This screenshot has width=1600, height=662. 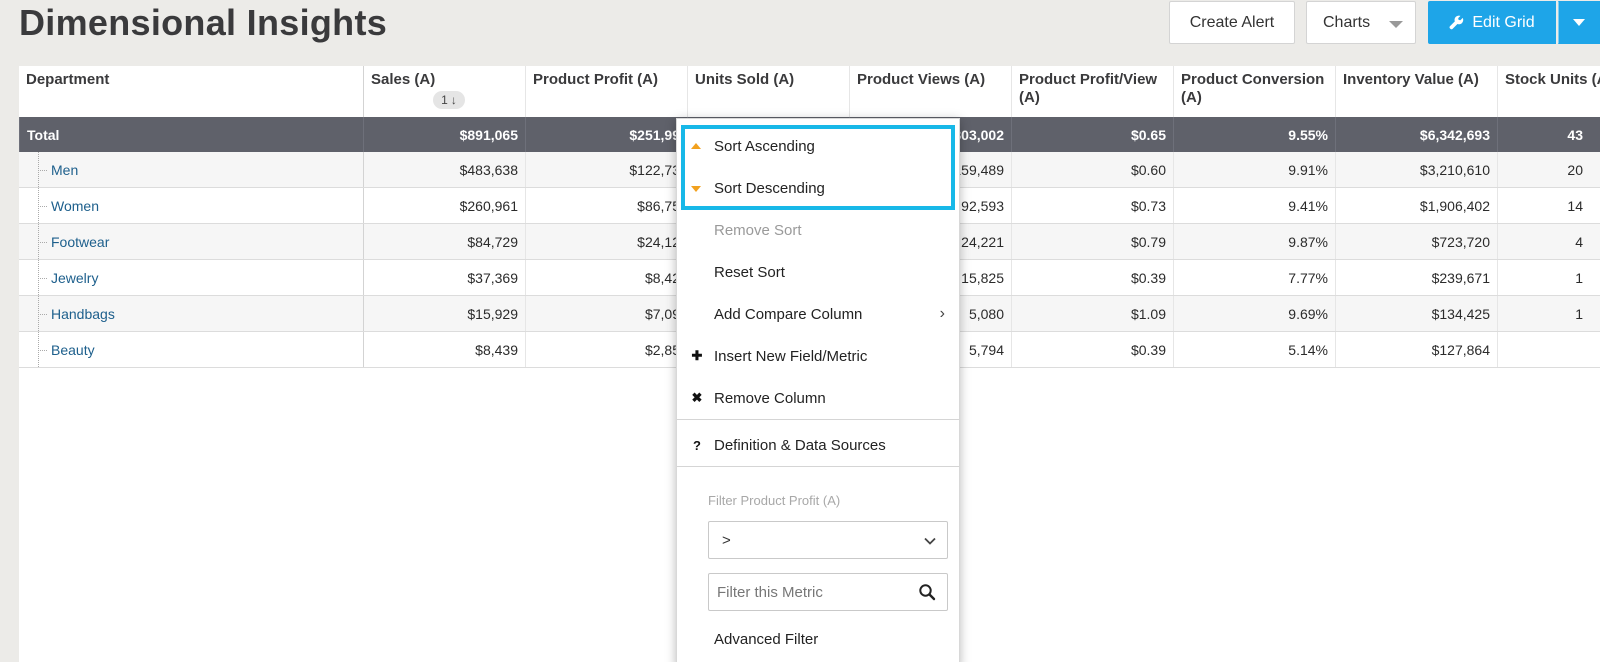 I want to click on charts-label: Charts, so click(x=1347, y=22).